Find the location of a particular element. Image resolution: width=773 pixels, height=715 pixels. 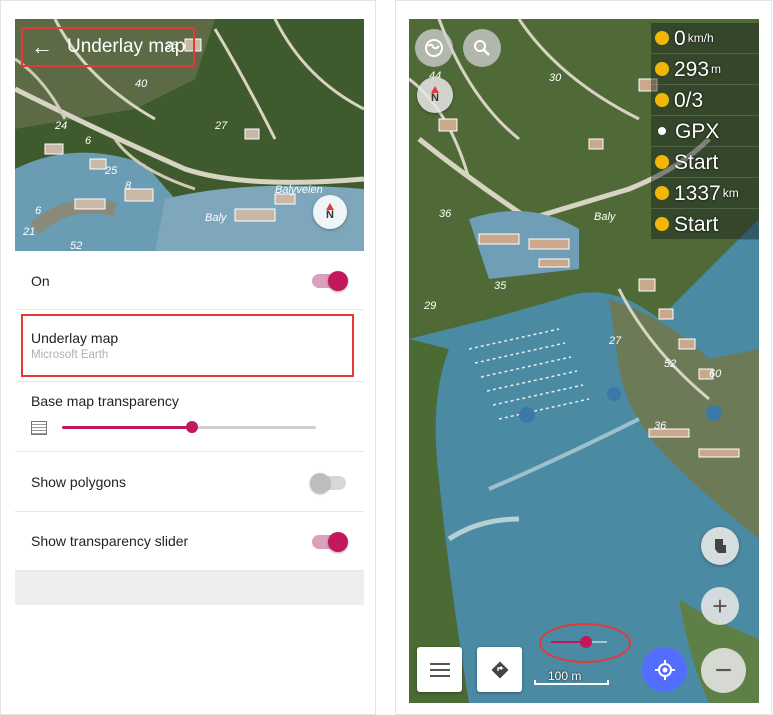

crosshair-location-icon is located at coordinates (664, 669).